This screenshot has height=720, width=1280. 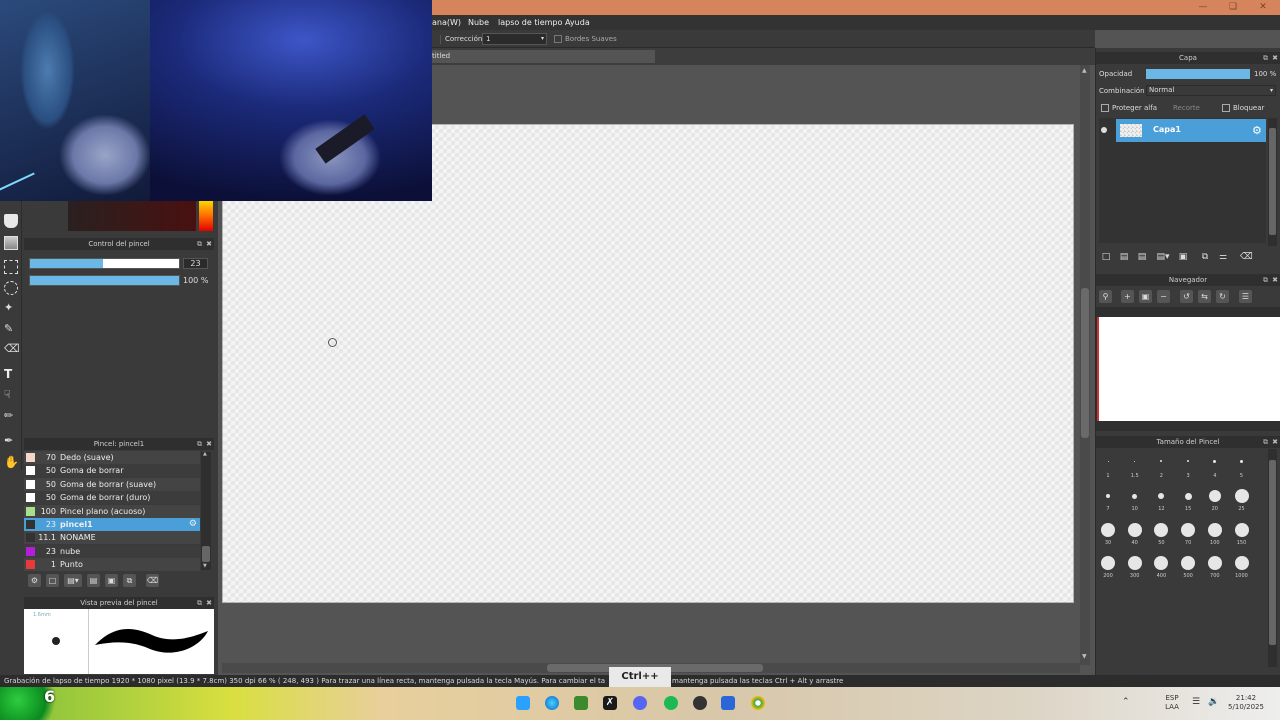 I want to click on edge-icon, so click(x=552, y=703).